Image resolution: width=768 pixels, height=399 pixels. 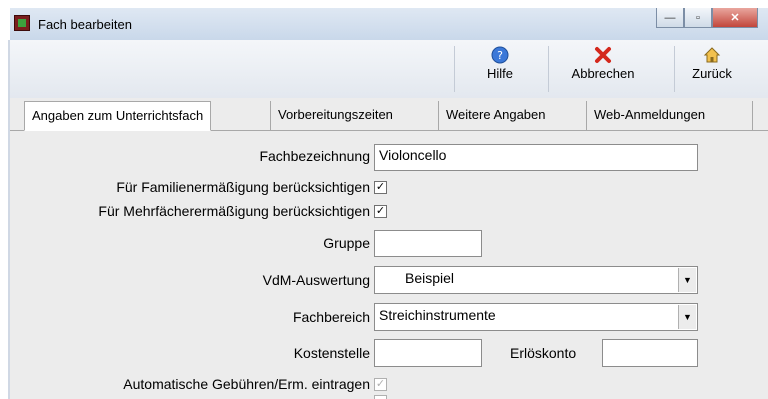 I want to click on gruppe-label: Gruppe, so click(x=346, y=243).